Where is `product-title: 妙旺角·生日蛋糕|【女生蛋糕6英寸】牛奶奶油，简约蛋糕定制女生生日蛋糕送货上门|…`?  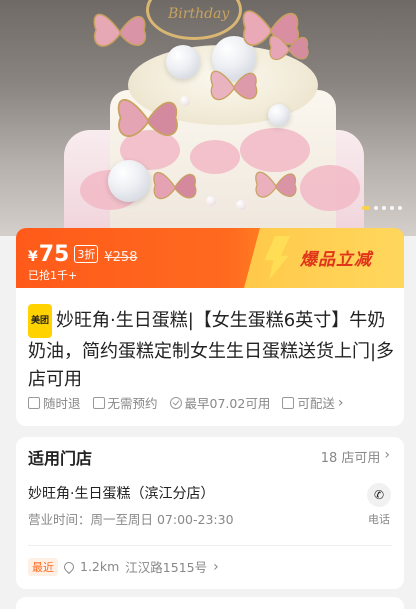 product-title: 妙旺角·生日蛋糕|【女生蛋糕6英寸】牛奶奶油，简约蛋糕定制女生生日蛋糕送货上门|… is located at coordinates (211, 350).